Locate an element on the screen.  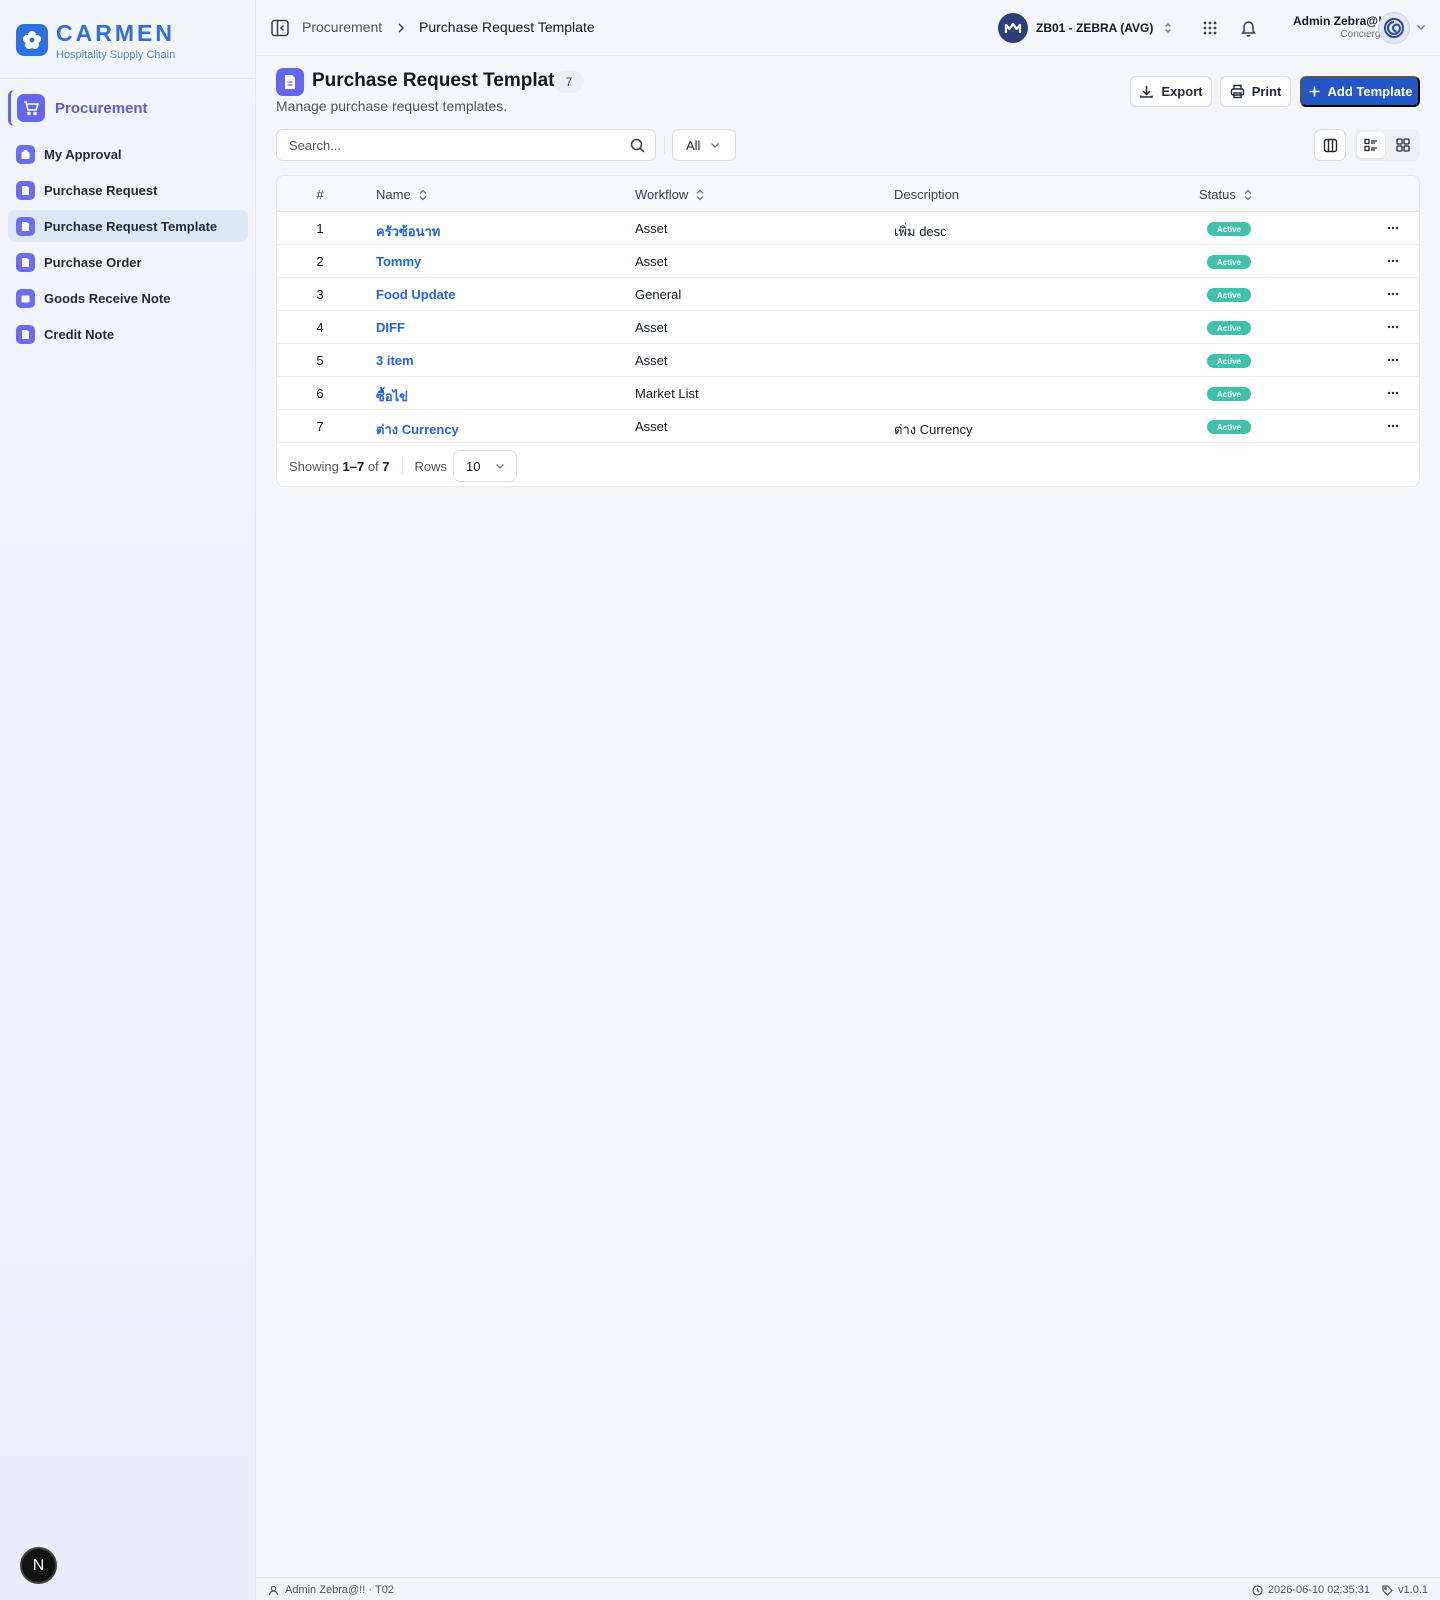
sidebar-item-my-approval: My Approval is located at coordinates (128, 154).